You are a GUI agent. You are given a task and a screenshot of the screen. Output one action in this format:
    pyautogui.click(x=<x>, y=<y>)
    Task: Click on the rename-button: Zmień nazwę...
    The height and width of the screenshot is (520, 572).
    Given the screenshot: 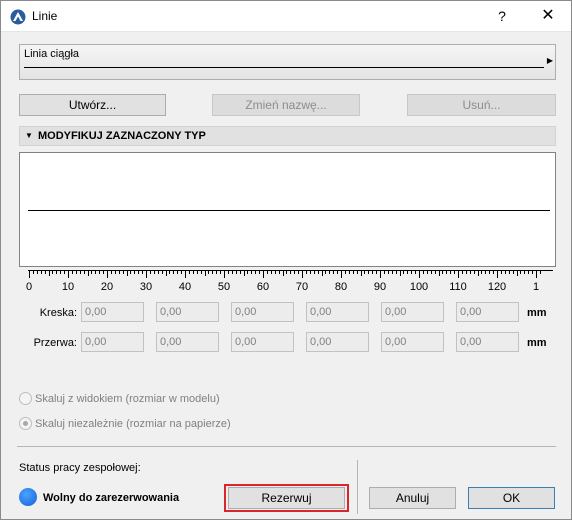 What is the action you would take?
    pyautogui.click(x=286, y=105)
    